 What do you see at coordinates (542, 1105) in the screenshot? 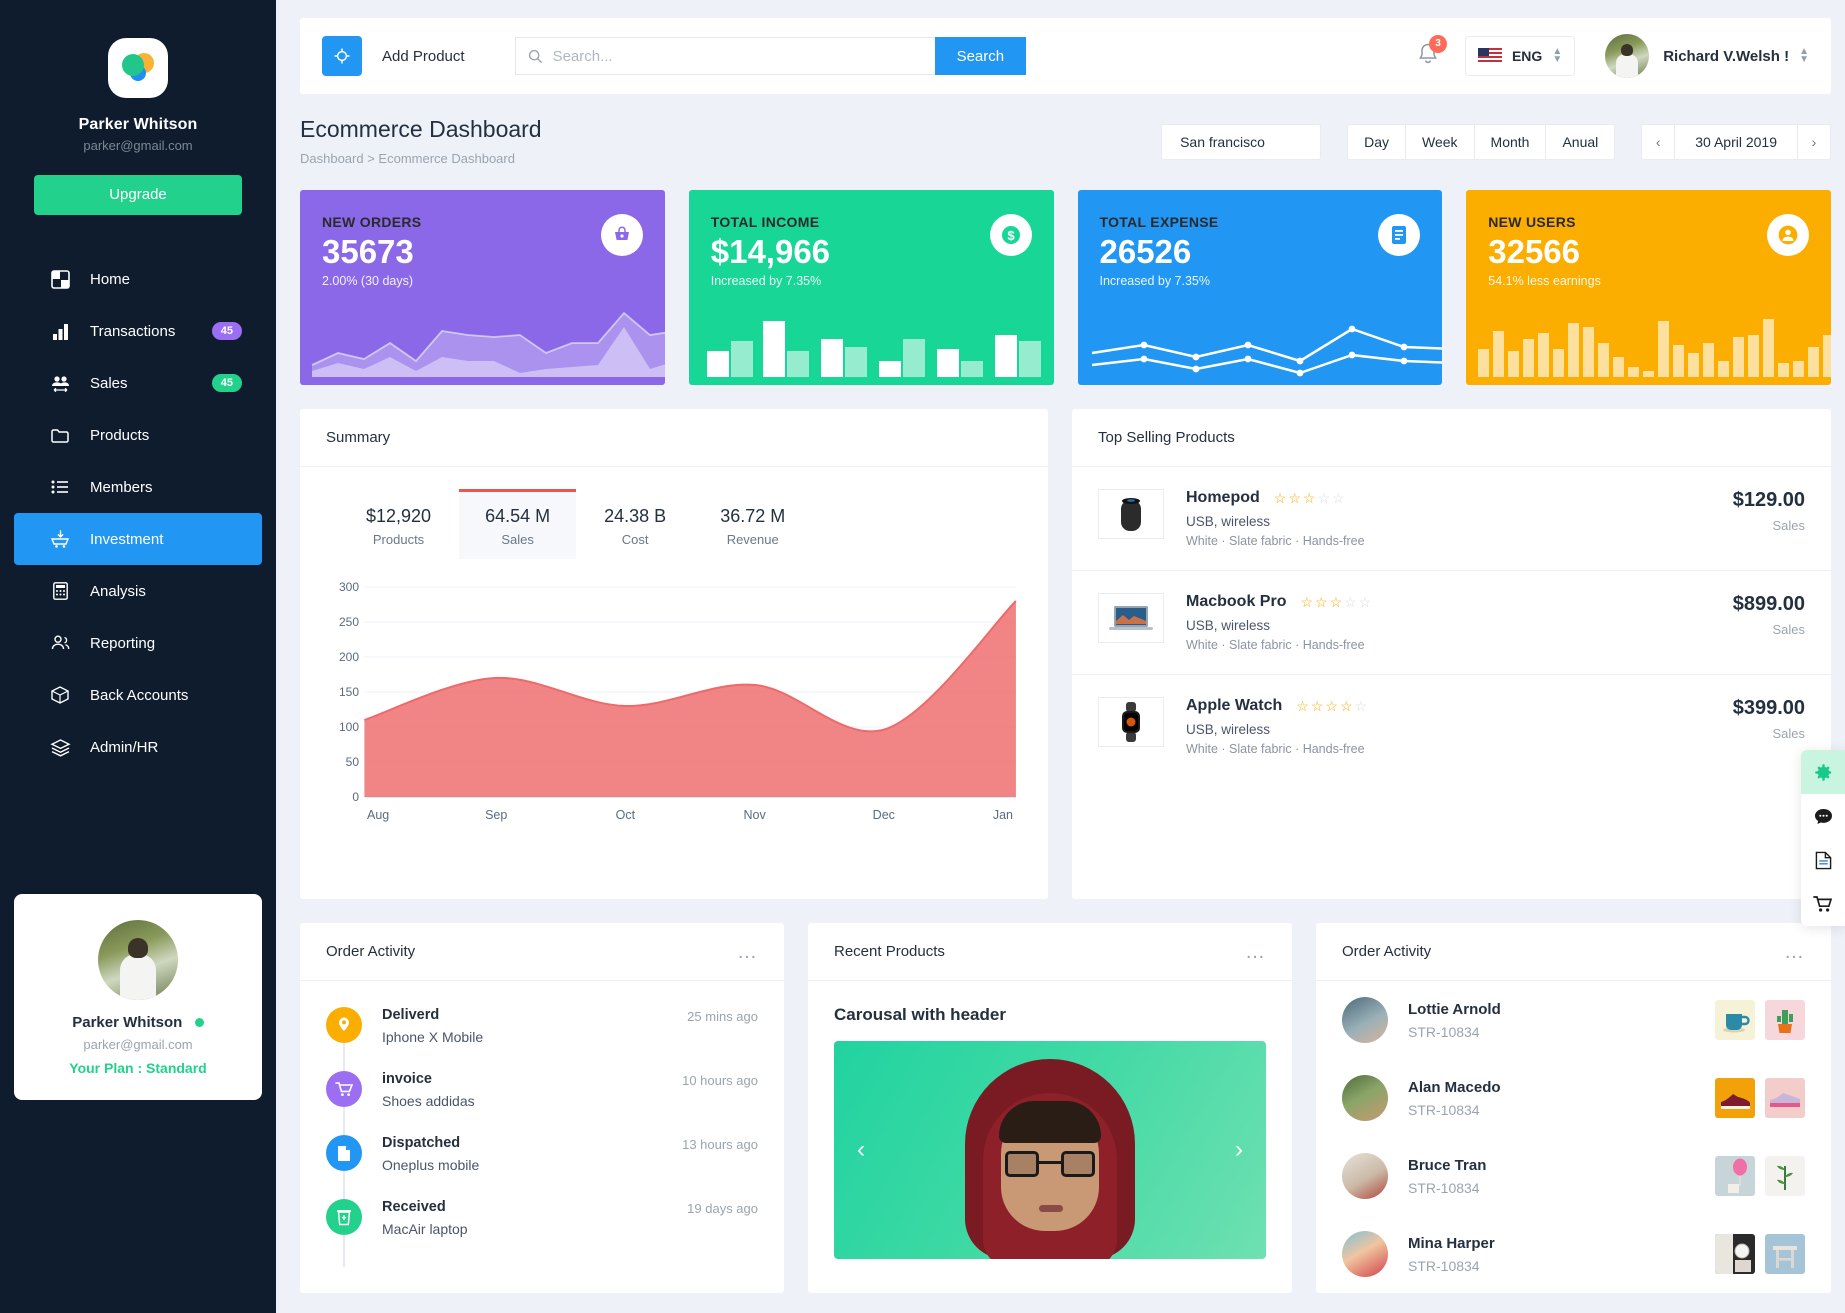
I see `list-item: invoice Shoes addidas 10 hours ago` at bounding box center [542, 1105].